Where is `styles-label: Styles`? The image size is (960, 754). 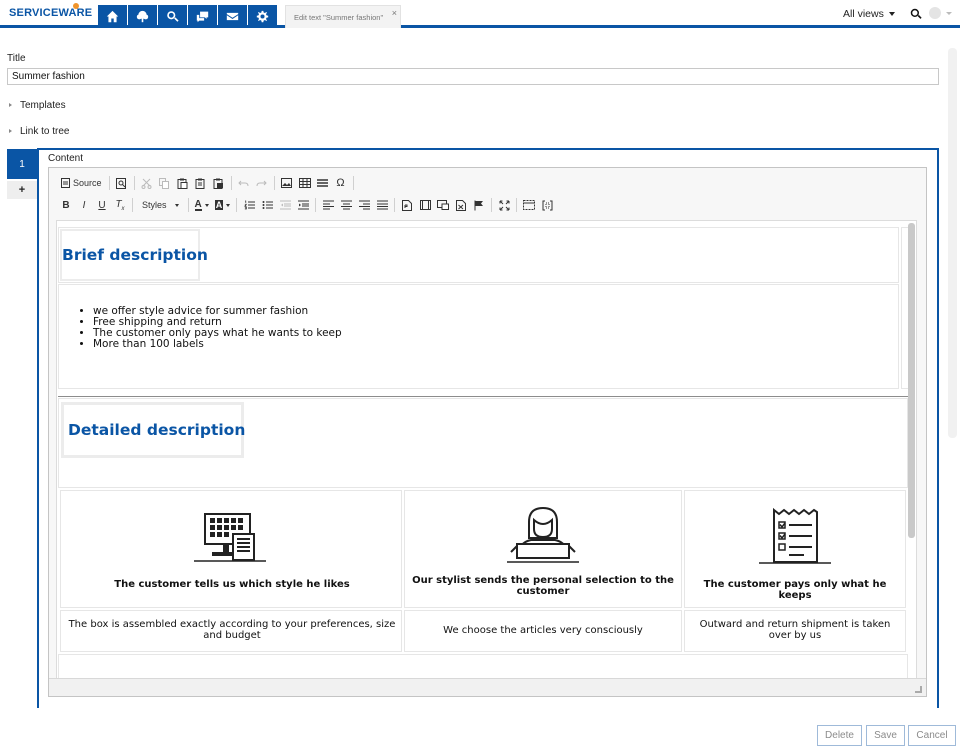
styles-label: Styles is located at coordinates (154, 205).